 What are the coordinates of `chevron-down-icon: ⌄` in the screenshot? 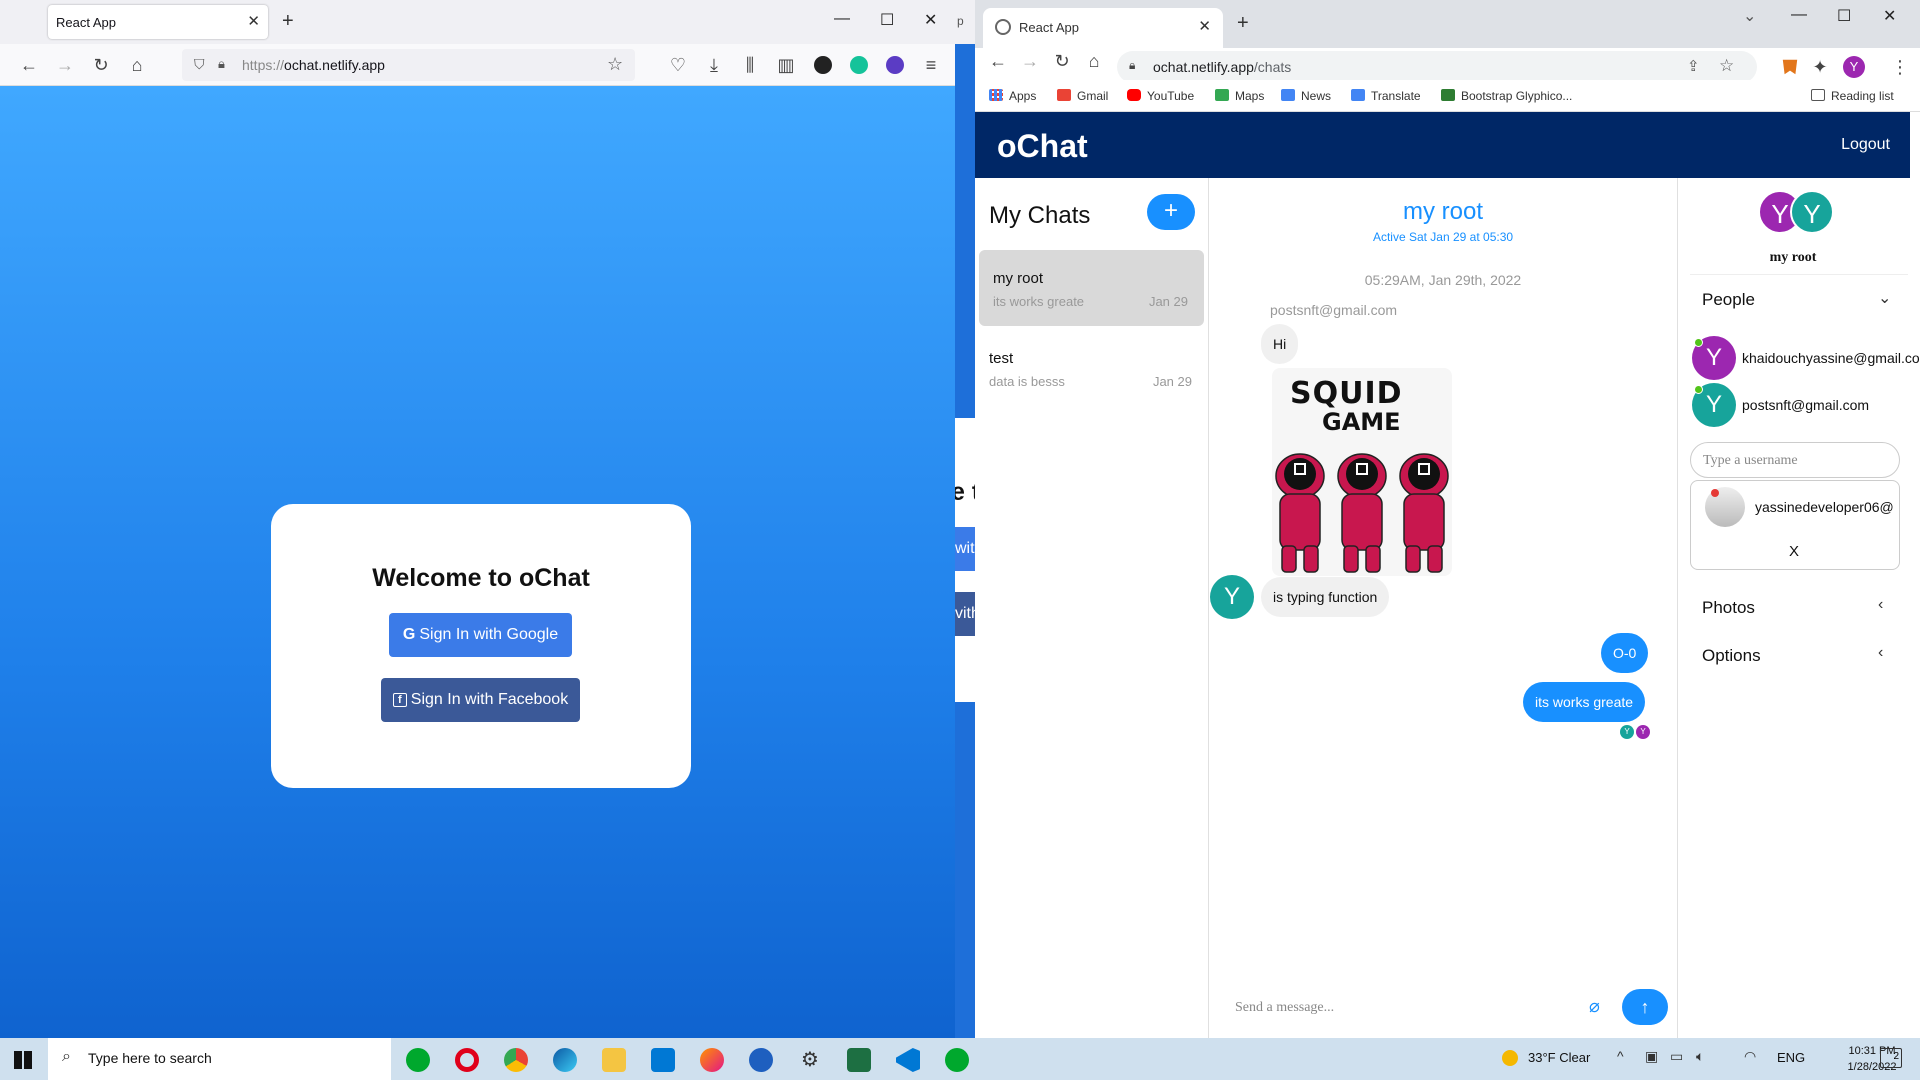 It's located at (1884, 298).